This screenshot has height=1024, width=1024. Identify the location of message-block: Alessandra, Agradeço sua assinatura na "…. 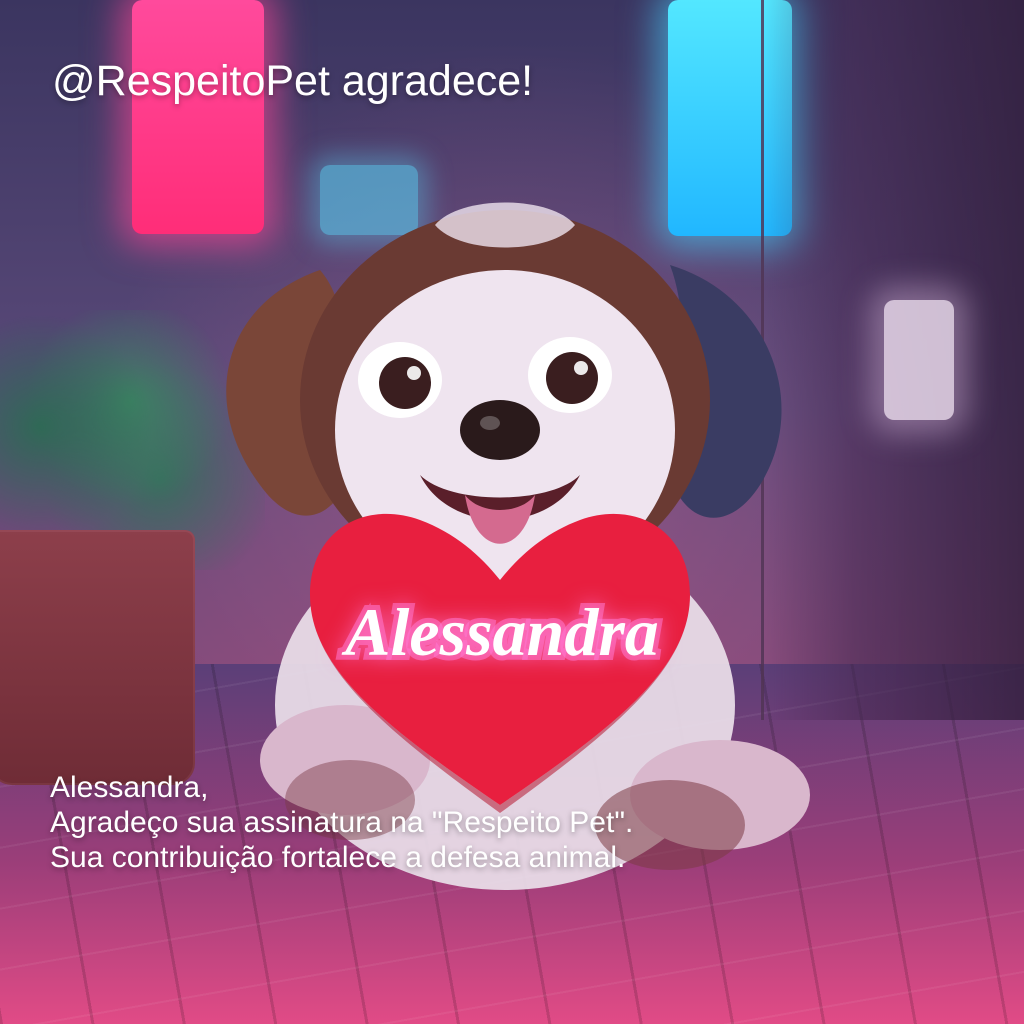
(341, 822).